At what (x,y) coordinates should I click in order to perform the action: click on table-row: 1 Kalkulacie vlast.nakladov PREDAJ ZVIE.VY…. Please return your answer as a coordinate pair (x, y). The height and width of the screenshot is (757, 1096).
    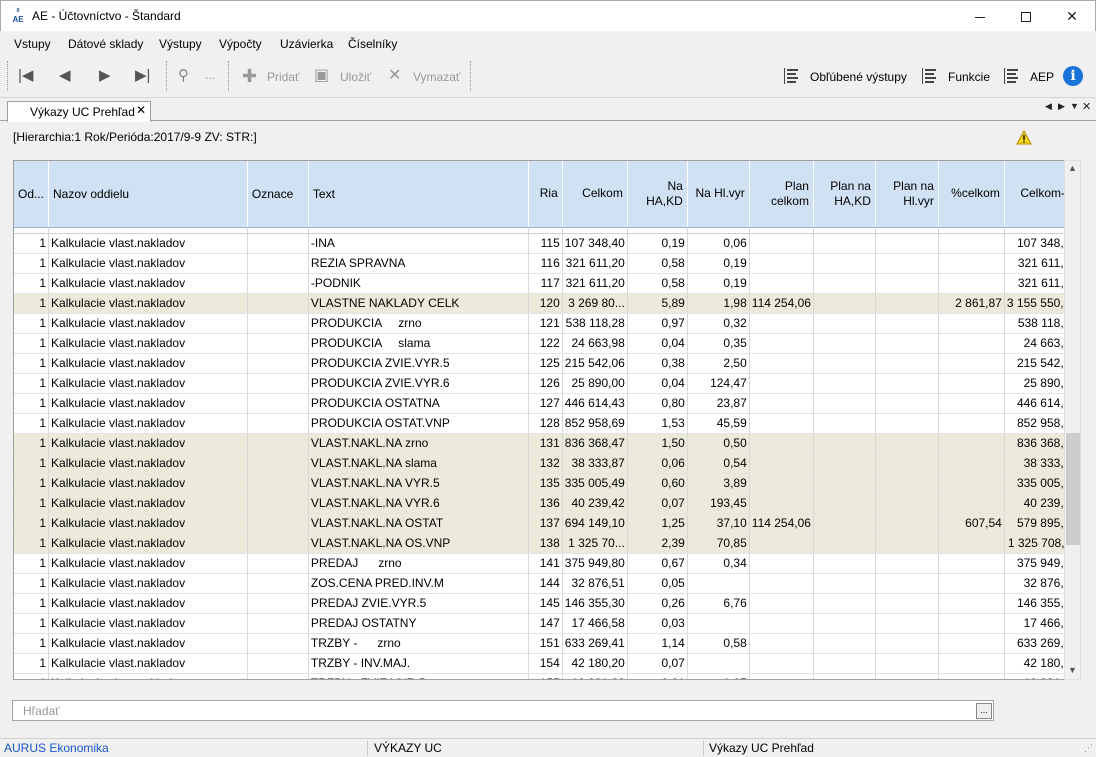
    Looking at the image, I should click on (547, 603).